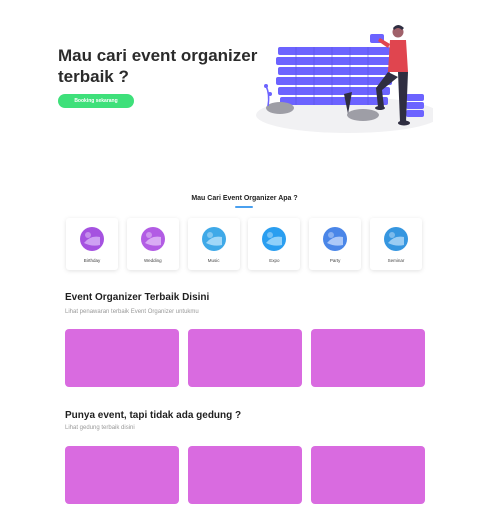 This screenshot has height=530, width=489. Describe the element at coordinates (274, 239) in the screenshot. I see `expo-icon` at that location.